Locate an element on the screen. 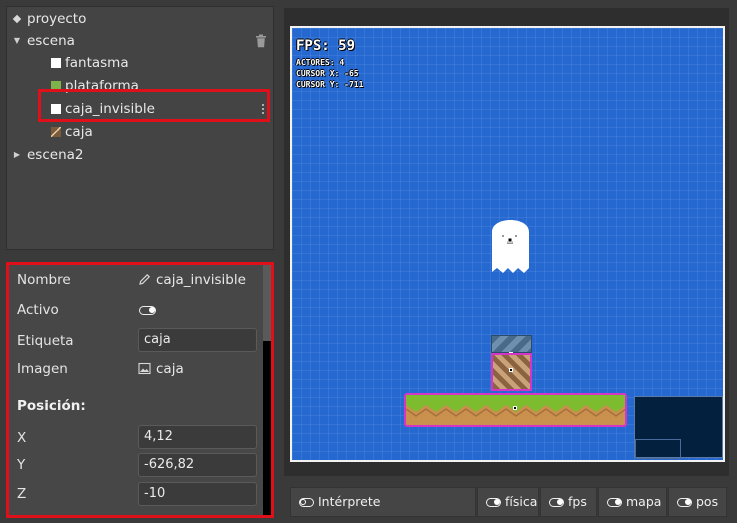  pos-label: pos is located at coordinates (707, 501).